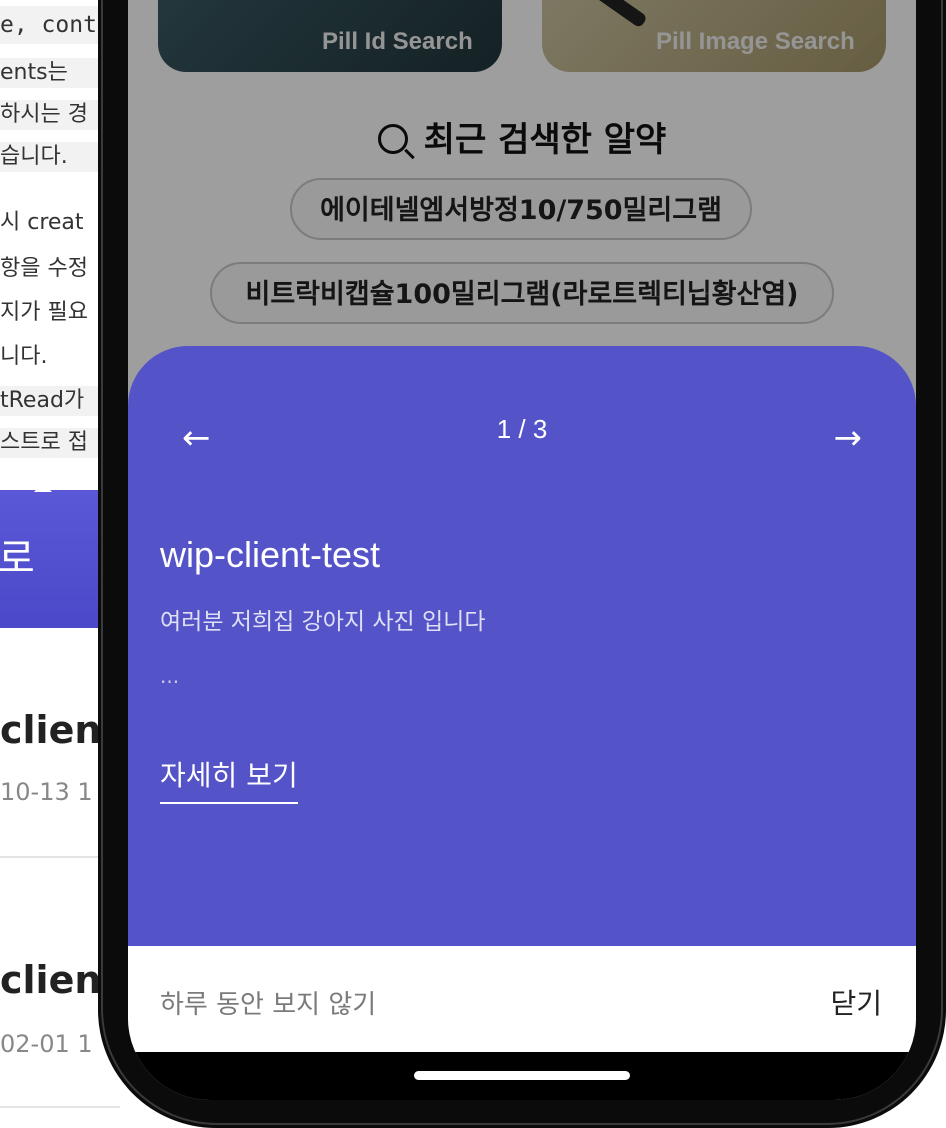  What do you see at coordinates (522, 999) in the screenshot?
I see `popup-footer: 하루 동안 보지 않기 닫기` at bounding box center [522, 999].